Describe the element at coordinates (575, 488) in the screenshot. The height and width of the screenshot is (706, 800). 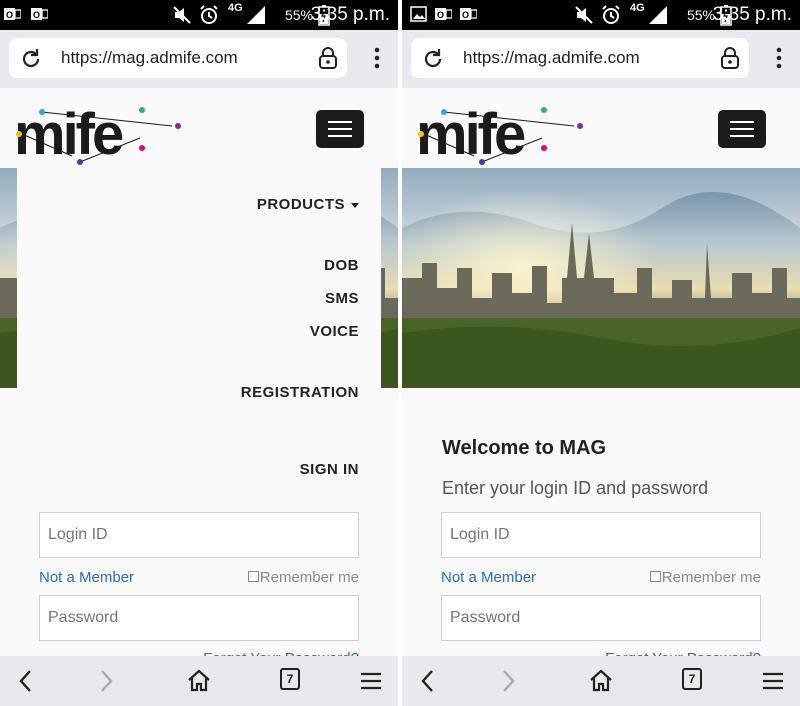
I see `login-instructions: Enter your login ID and password` at that location.